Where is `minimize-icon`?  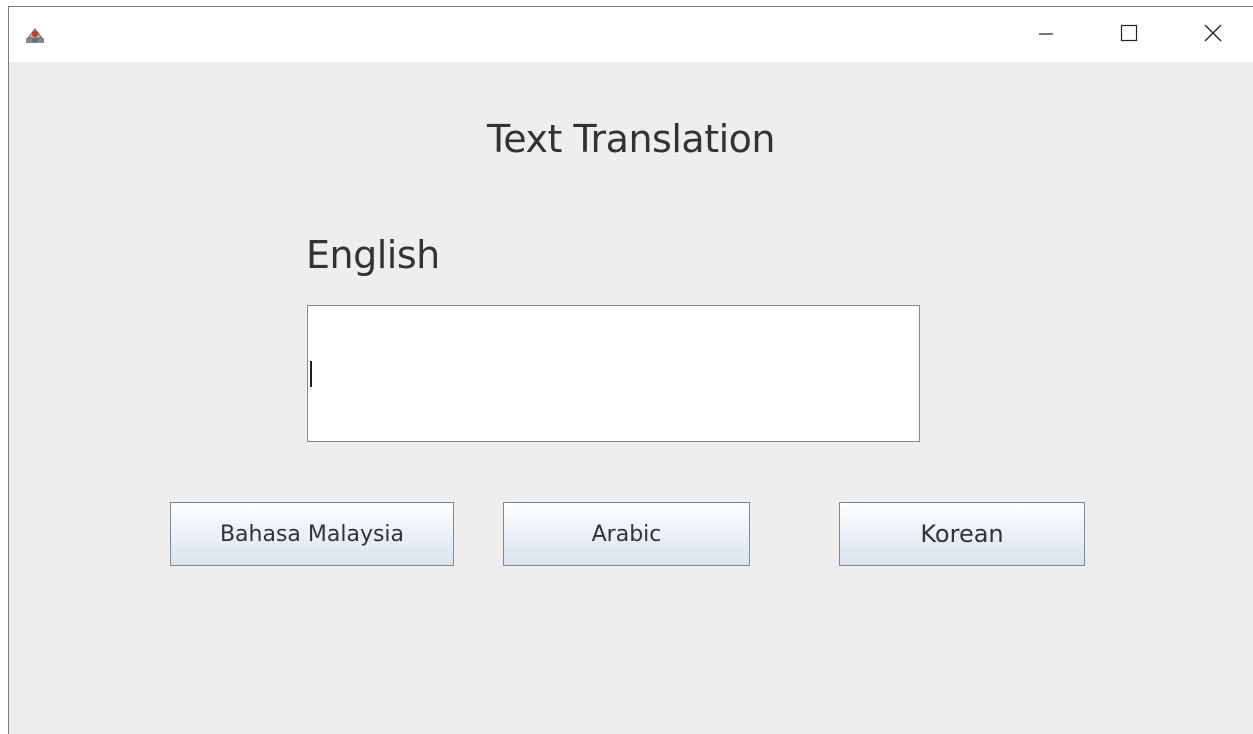 minimize-icon is located at coordinates (1046, 35).